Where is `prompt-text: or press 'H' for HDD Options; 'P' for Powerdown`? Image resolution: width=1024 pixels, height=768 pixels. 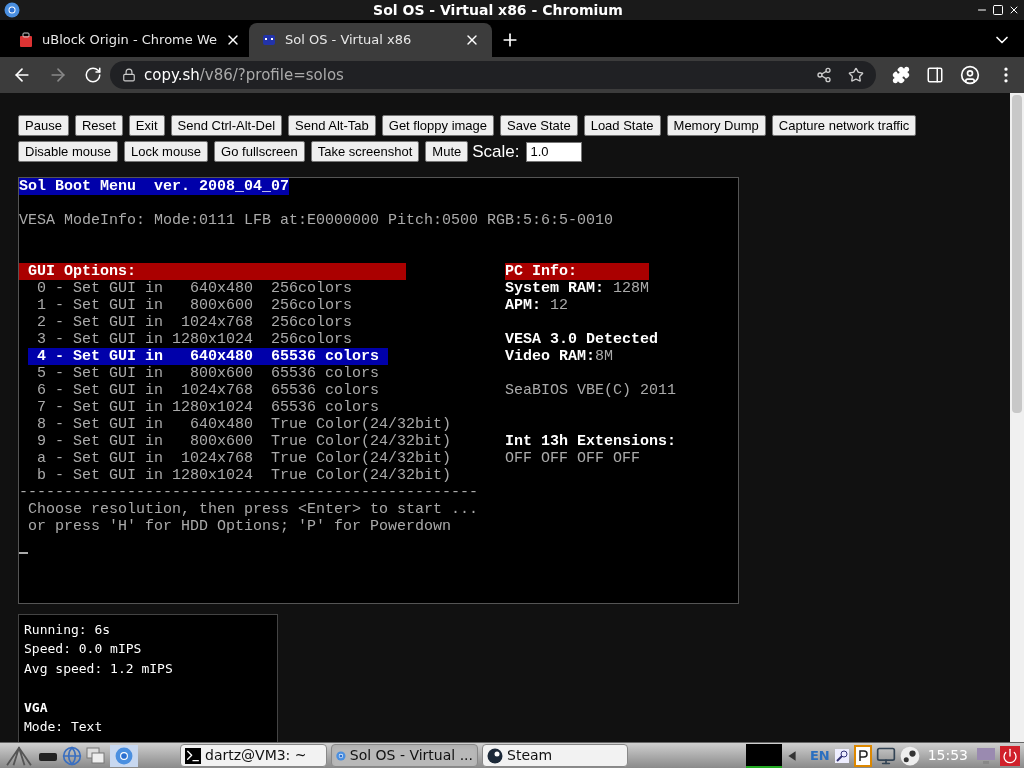 prompt-text: or press 'H' for HDD Options; 'P' for Powerdown is located at coordinates (240, 526).